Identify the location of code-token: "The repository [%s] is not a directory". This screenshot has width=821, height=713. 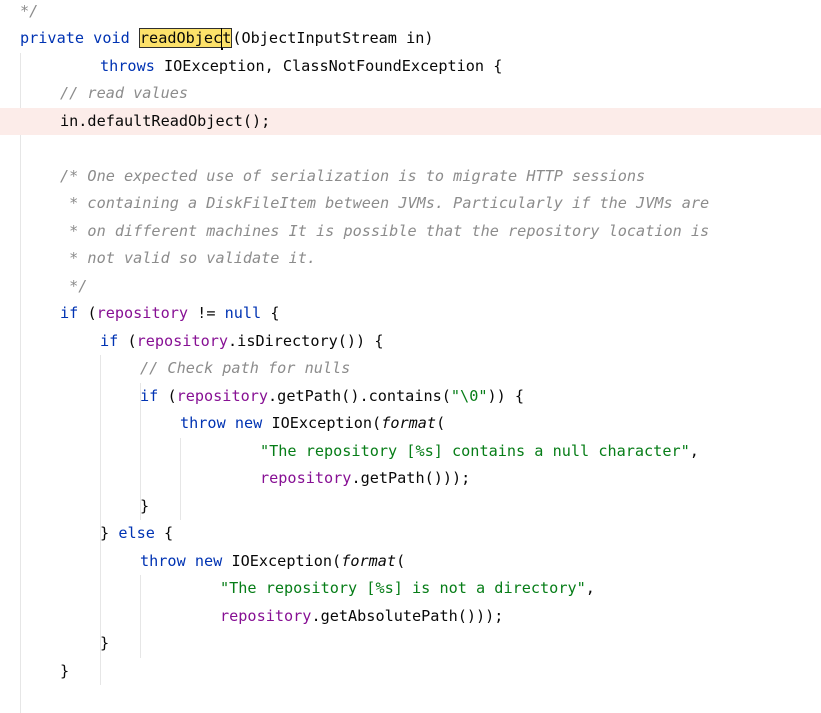
(403, 588).